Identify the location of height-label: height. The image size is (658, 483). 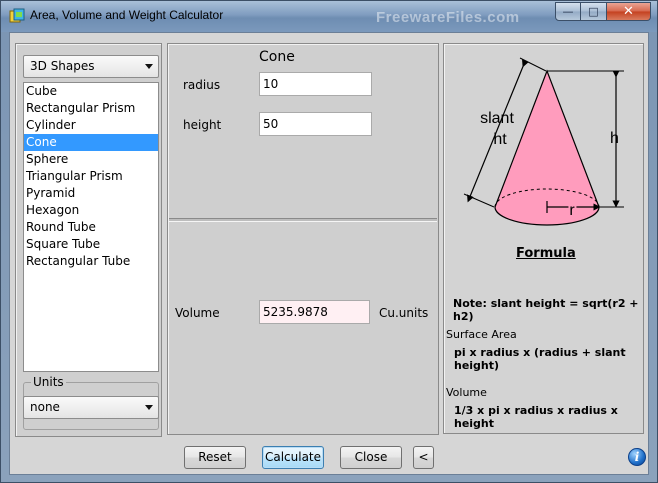
(202, 125).